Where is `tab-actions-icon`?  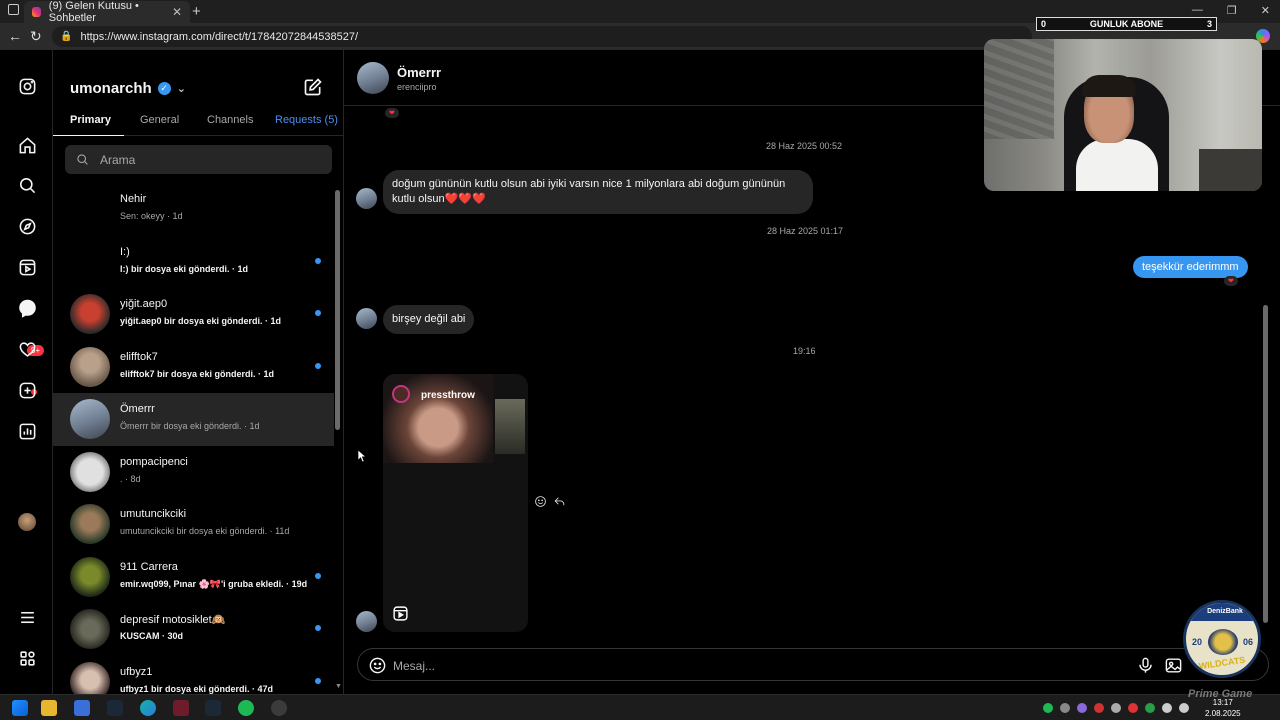 tab-actions-icon is located at coordinates (13, 9).